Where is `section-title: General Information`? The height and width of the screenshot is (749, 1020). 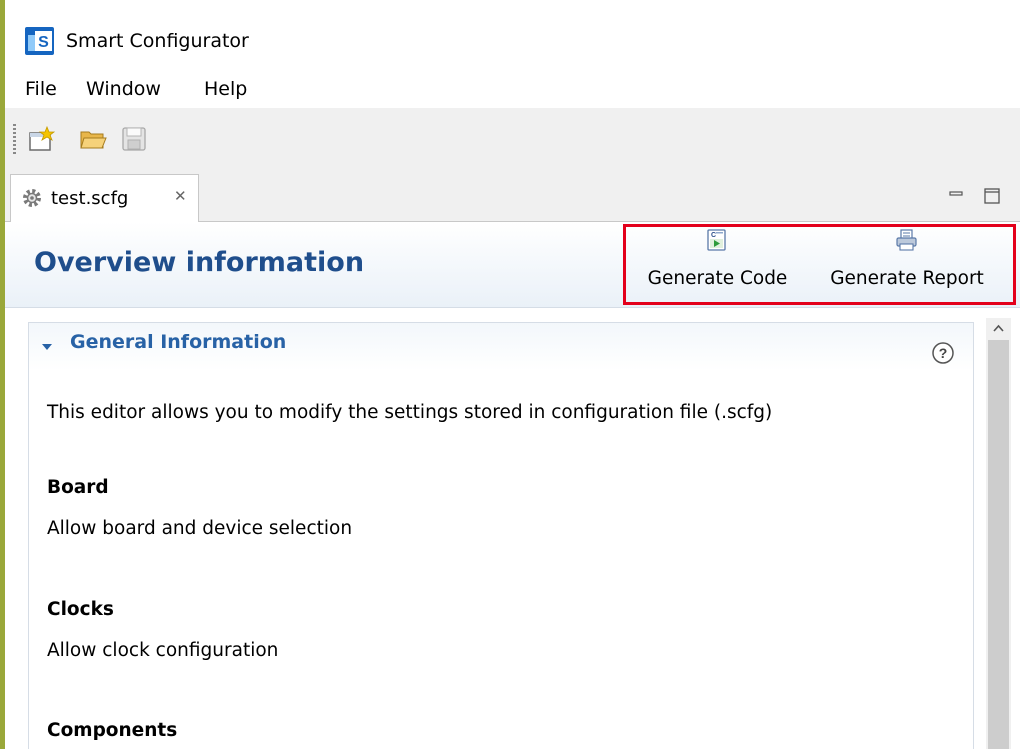
section-title: General Information is located at coordinates (178, 342).